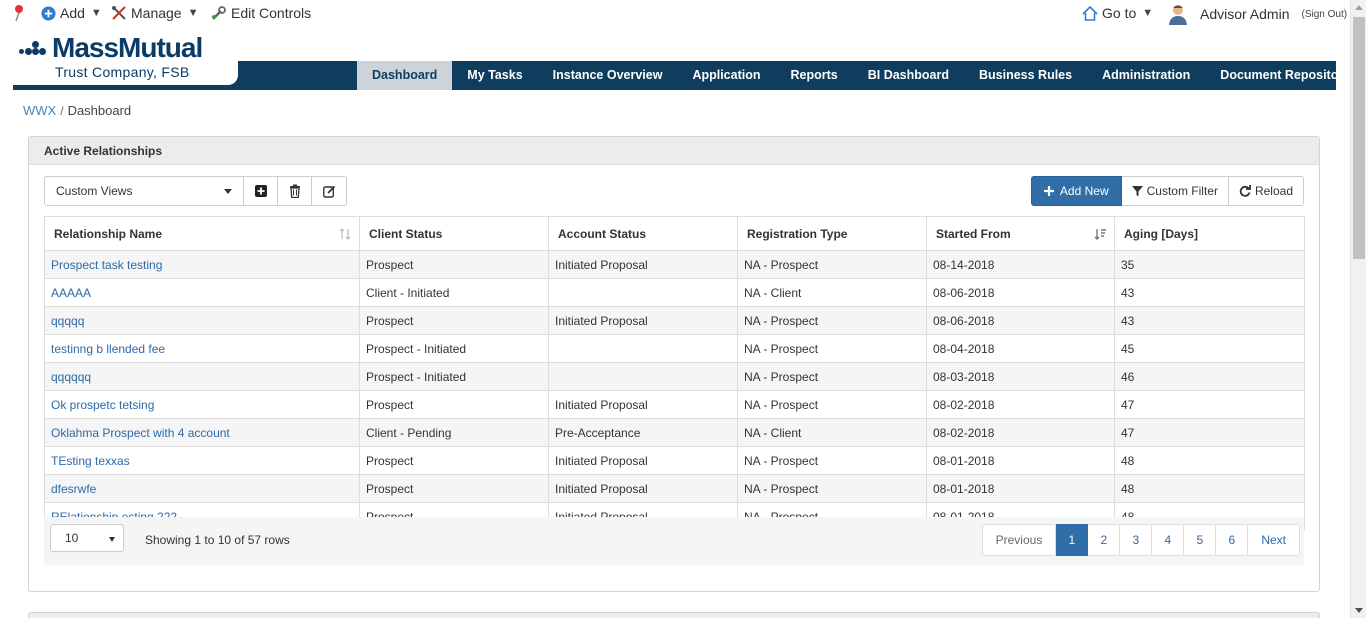  Describe the element at coordinates (1359, 7) in the screenshot. I see `scroll-up-arrow-icon` at that location.